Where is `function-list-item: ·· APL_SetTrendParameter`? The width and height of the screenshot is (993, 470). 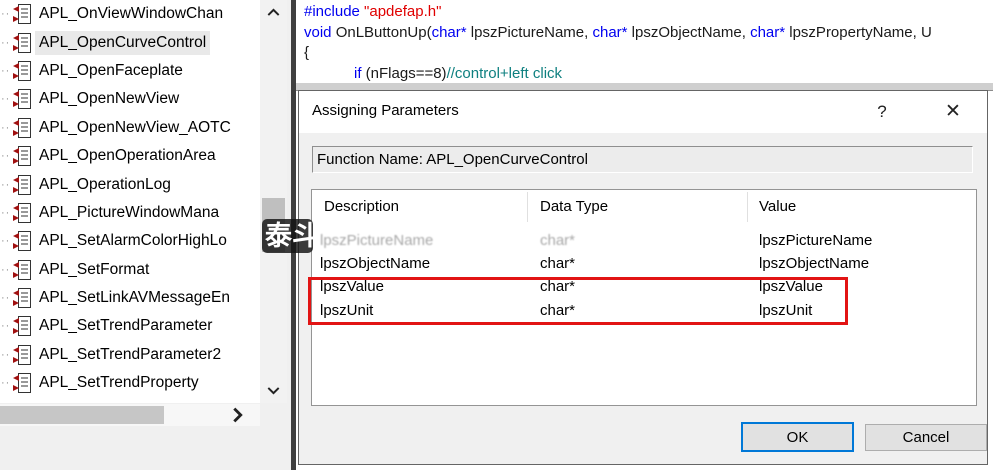 function-list-item: ·· APL_SetTrendParameter is located at coordinates (130, 326).